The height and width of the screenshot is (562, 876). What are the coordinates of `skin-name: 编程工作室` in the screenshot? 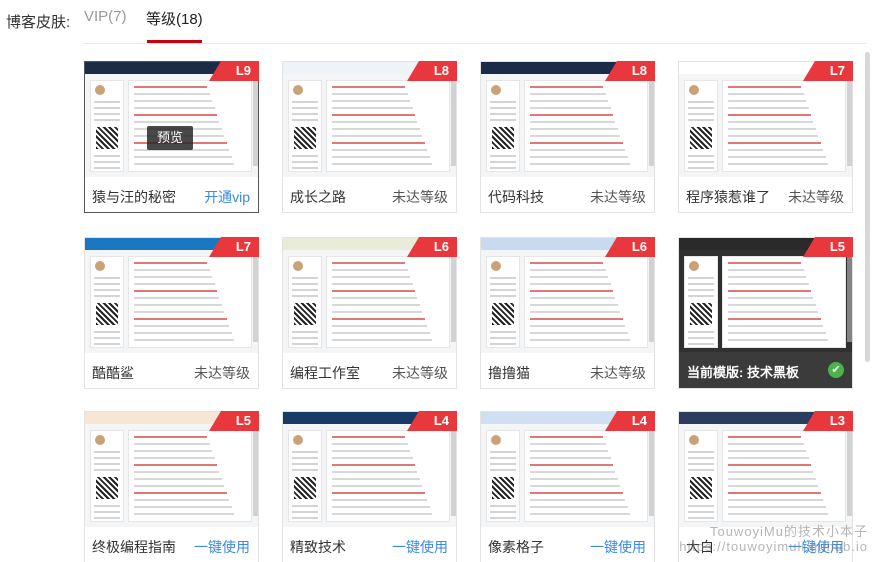 It's located at (325, 373).